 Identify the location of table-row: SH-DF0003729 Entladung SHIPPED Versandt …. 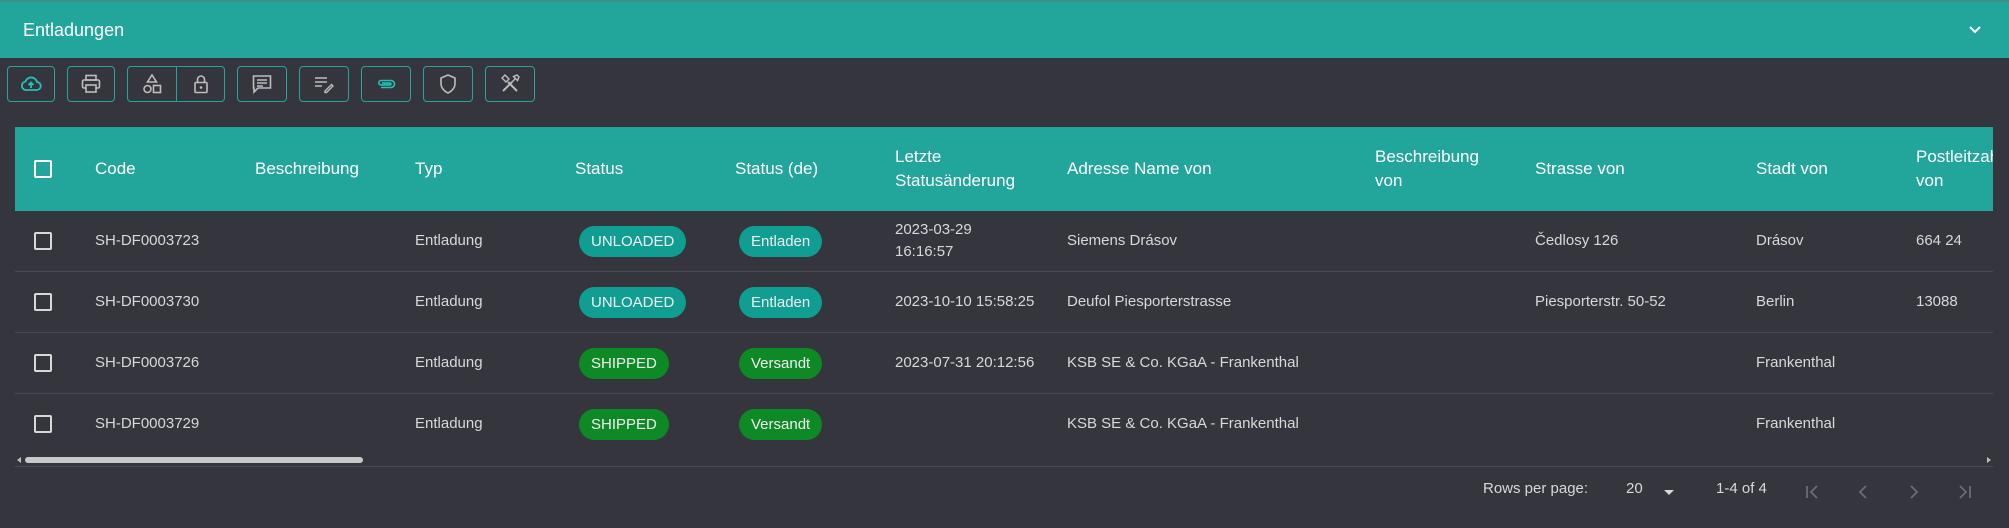
(1004, 424).